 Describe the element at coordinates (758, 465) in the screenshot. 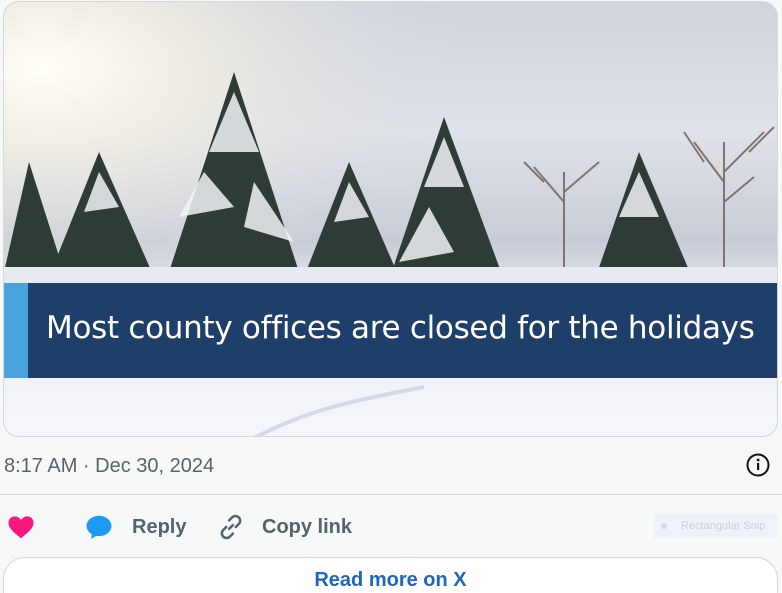

I see `info-icon` at that location.